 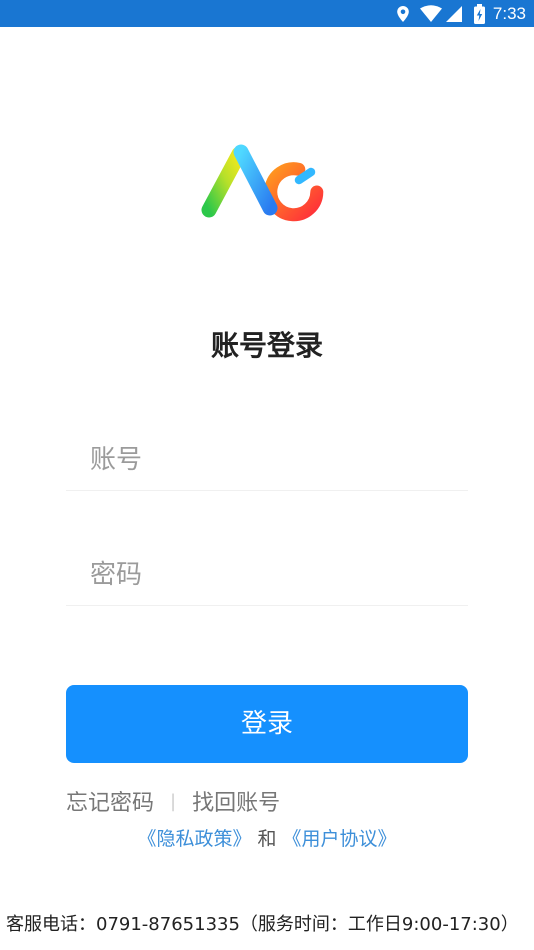 I want to click on customer-service-info: 客服电话：0791-87651335（服务时间：工作日9:00-17:30）, so click(x=262, y=924).